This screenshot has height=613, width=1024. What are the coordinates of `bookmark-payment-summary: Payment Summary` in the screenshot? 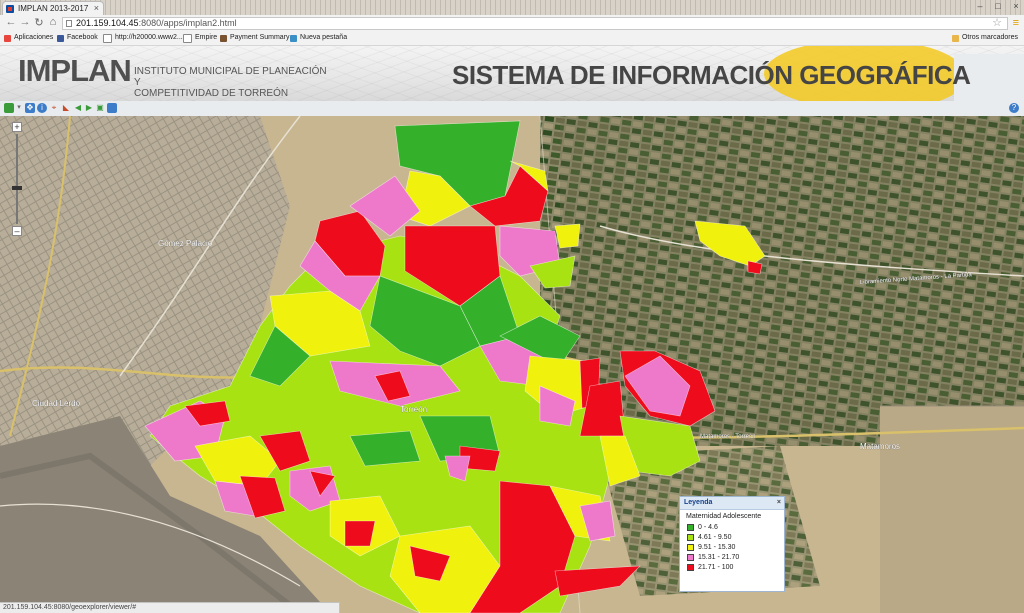 It's located at (255, 38).